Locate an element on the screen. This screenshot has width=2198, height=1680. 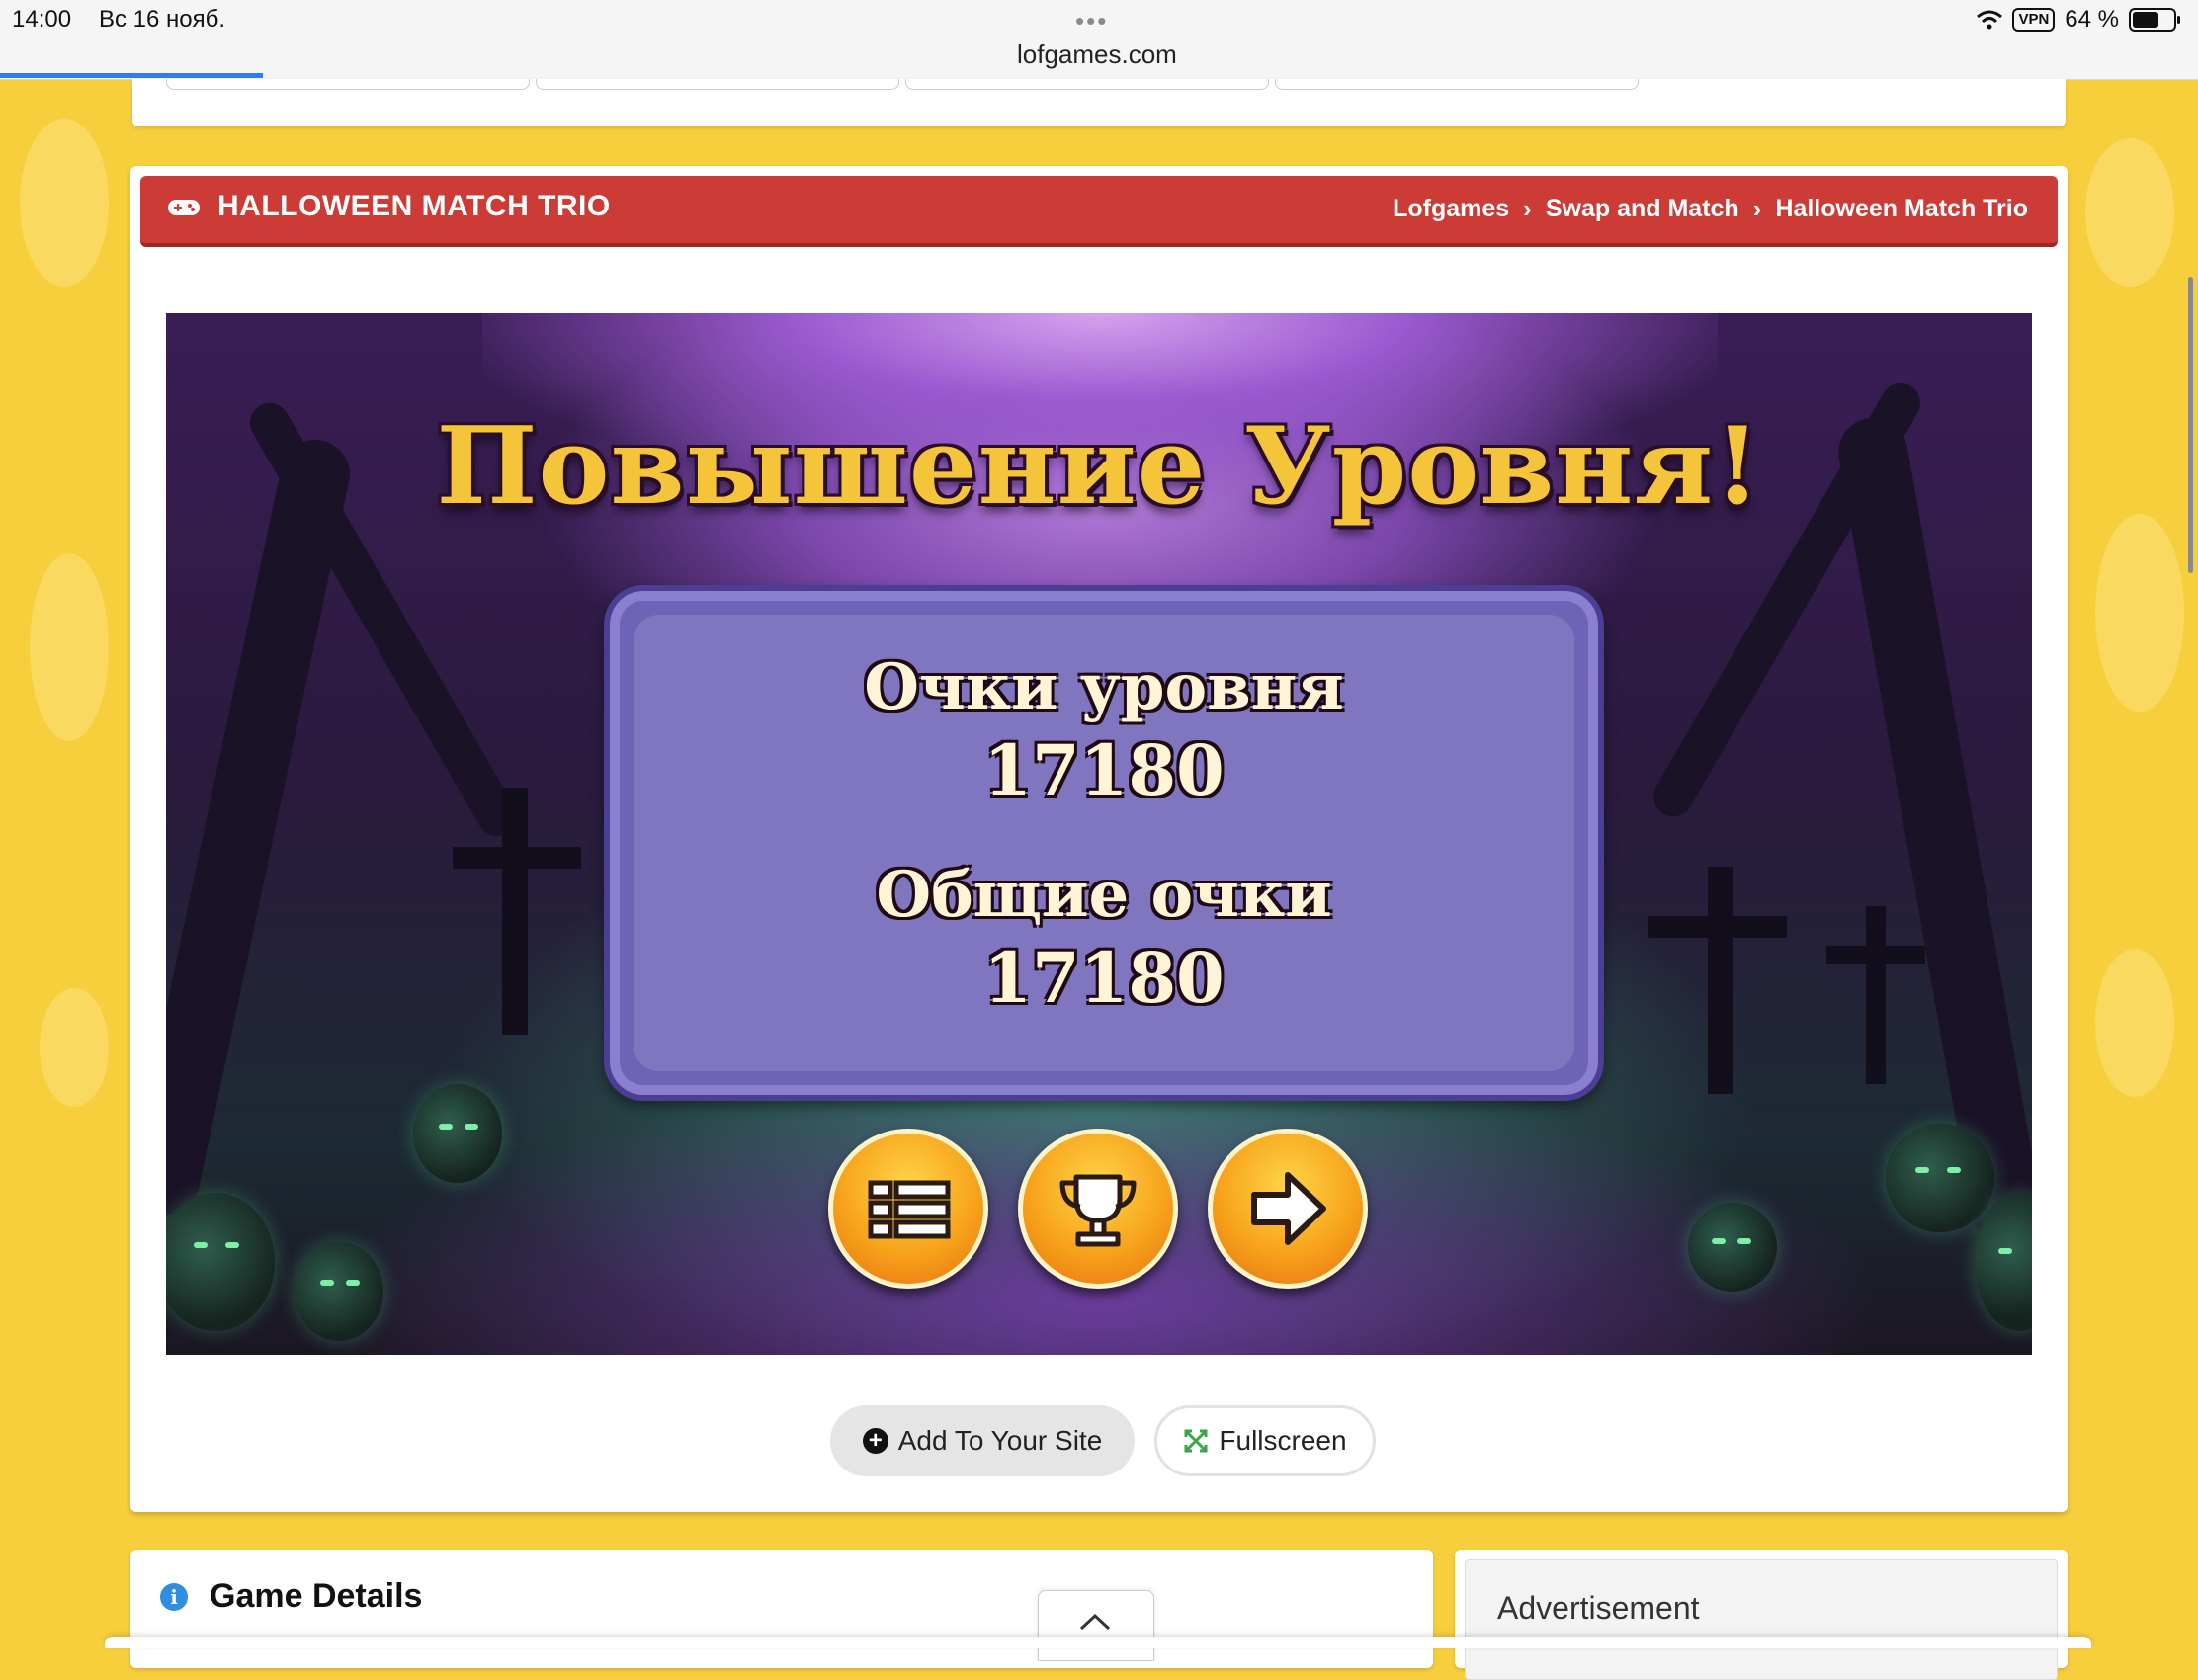
battery-icon is located at coordinates (2154, 20).